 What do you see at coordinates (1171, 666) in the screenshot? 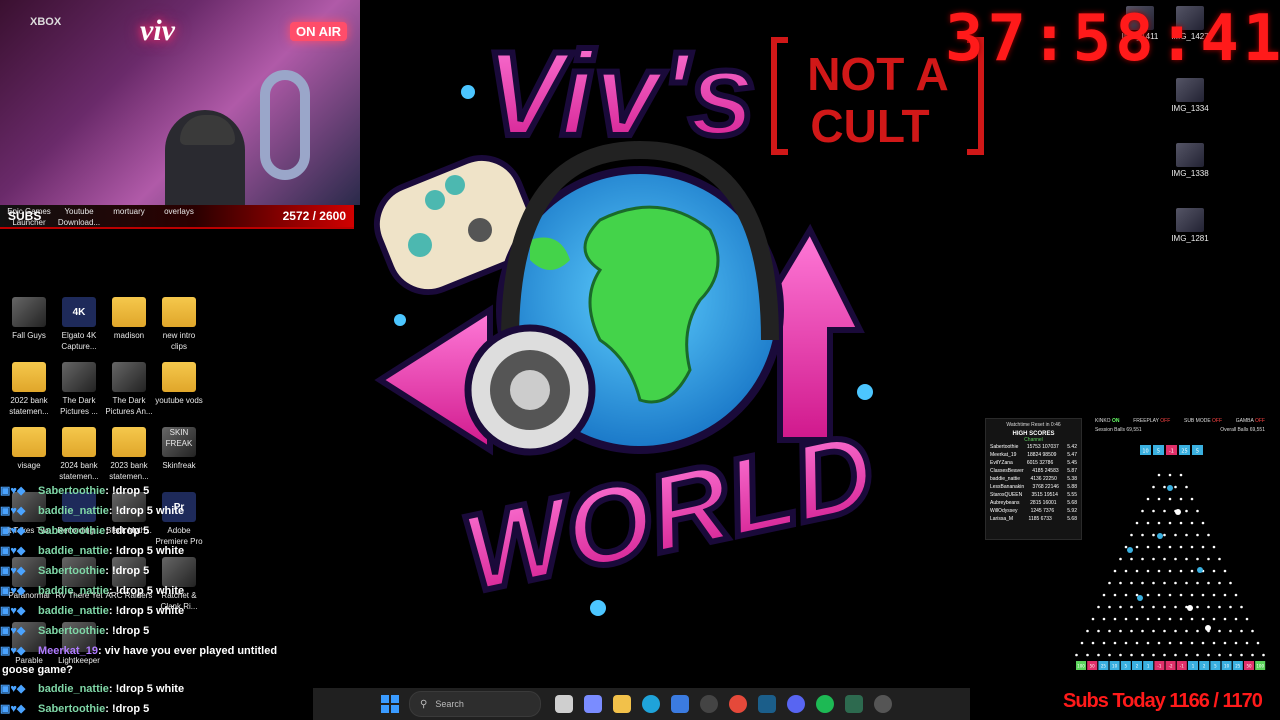
I see `plinko-bucket-label: -2` at bounding box center [1171, 666].